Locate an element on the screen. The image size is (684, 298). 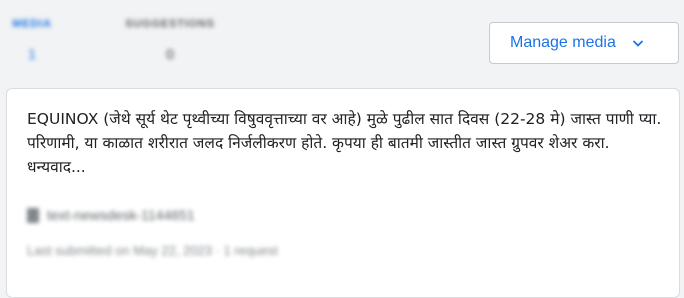
tab-media-count: 1 is located at coordinates (32, 54).